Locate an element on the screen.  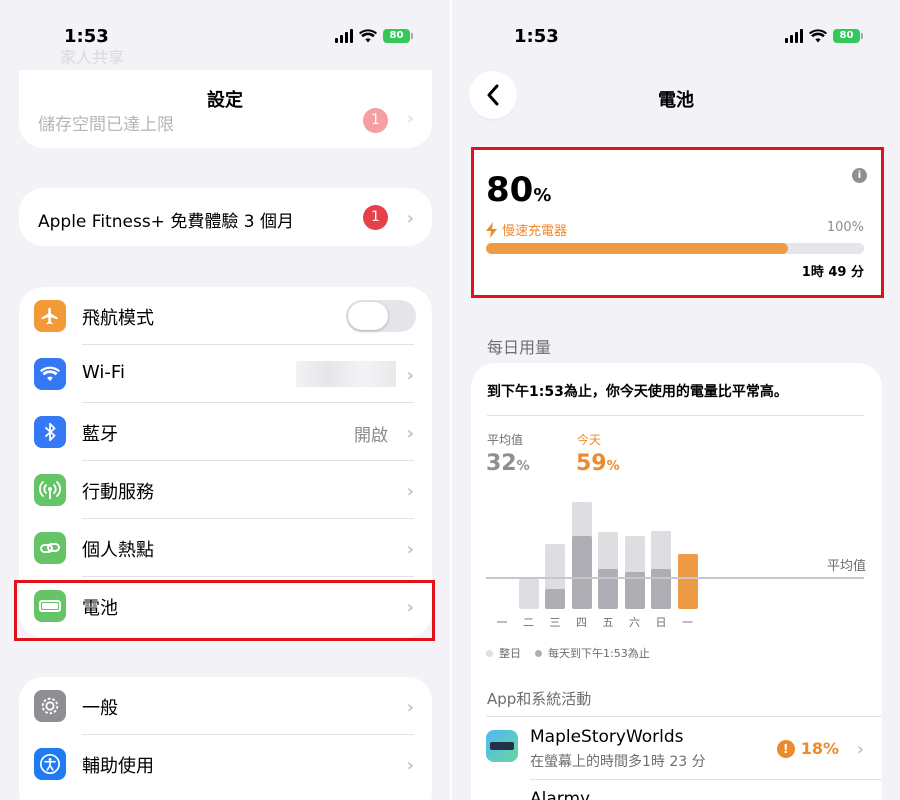
warning-icon: ! is located at coordinates (785, 748).